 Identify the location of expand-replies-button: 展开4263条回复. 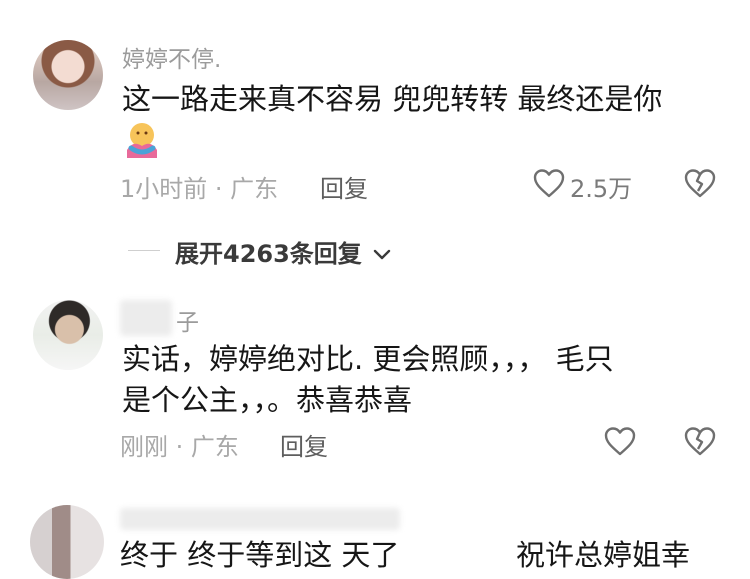
(283, 251).